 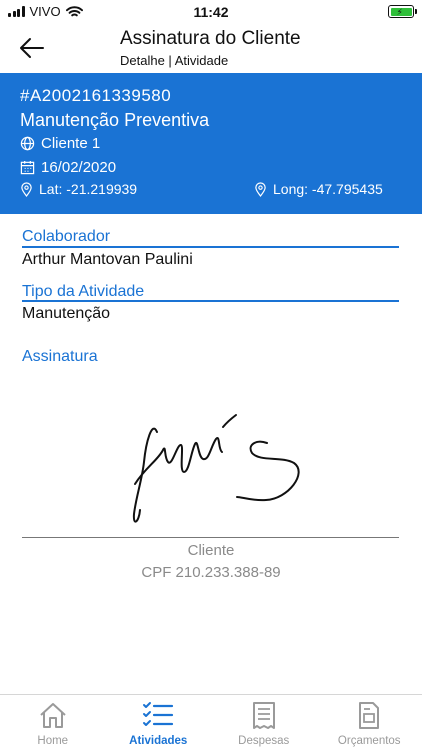 What do you see at coordinates (210, 301) in the screenshot?
I see `tipo-atividade-divider` at bounding box center [210, 301].